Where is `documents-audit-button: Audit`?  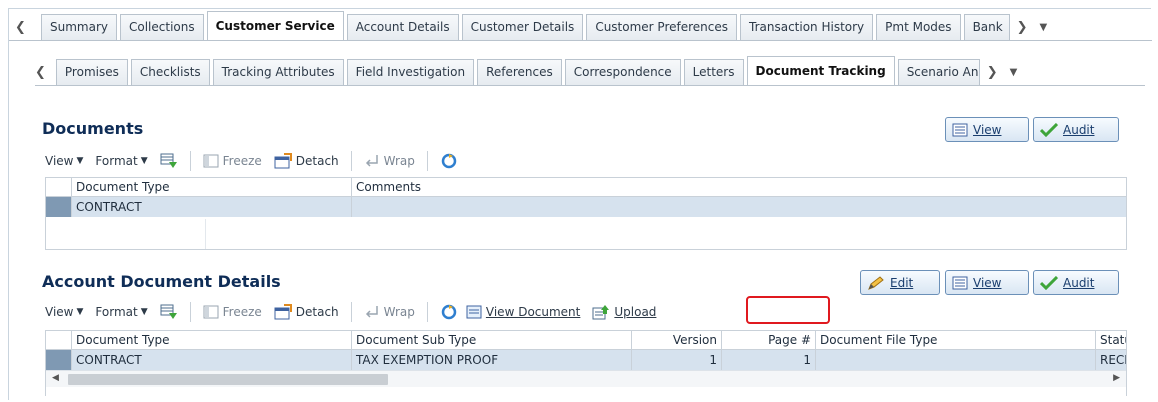 documents-audit-button: Audit is located at coordinates (1076, 129).